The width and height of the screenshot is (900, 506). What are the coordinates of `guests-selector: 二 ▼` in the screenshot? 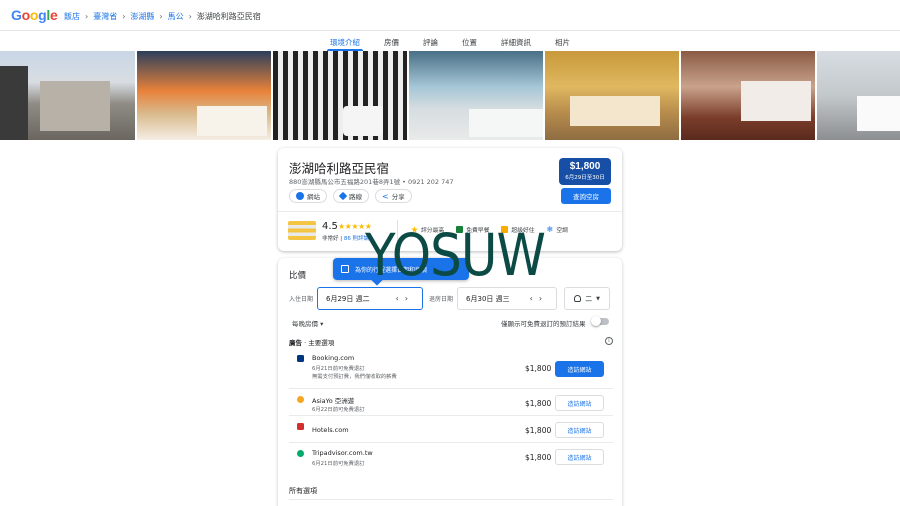 It's located at (587, 298).